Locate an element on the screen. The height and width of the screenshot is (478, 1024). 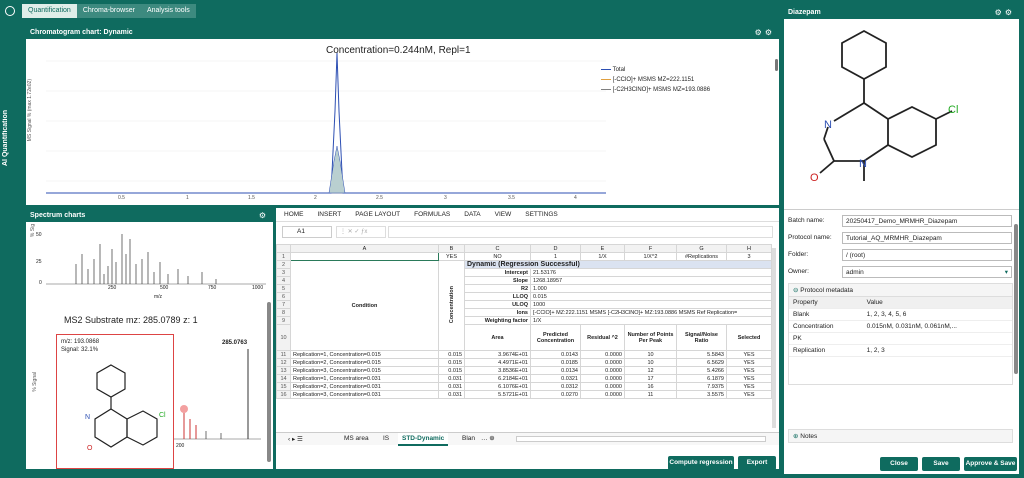
expand-icon: ⊕ is located at coordinates (795, 436).